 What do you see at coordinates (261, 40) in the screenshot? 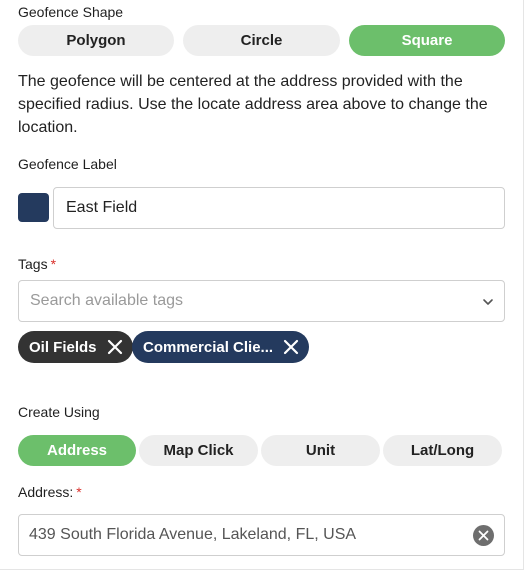
I see `shape-circle-button: Circle` at bounding box center [261, 40].